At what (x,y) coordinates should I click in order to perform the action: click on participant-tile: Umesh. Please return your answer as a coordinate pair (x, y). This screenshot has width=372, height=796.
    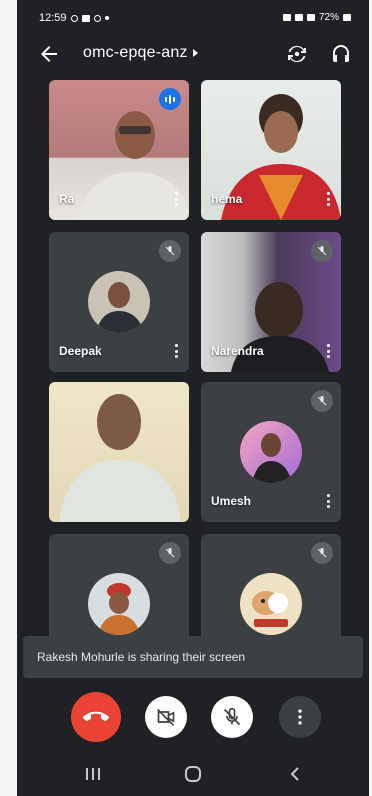
    Looking at the image, I should click on (271, 452).